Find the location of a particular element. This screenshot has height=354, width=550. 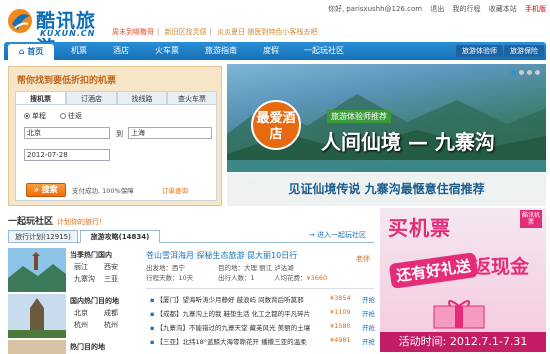

greeting: 你好, is located at coordinates (336, 9).